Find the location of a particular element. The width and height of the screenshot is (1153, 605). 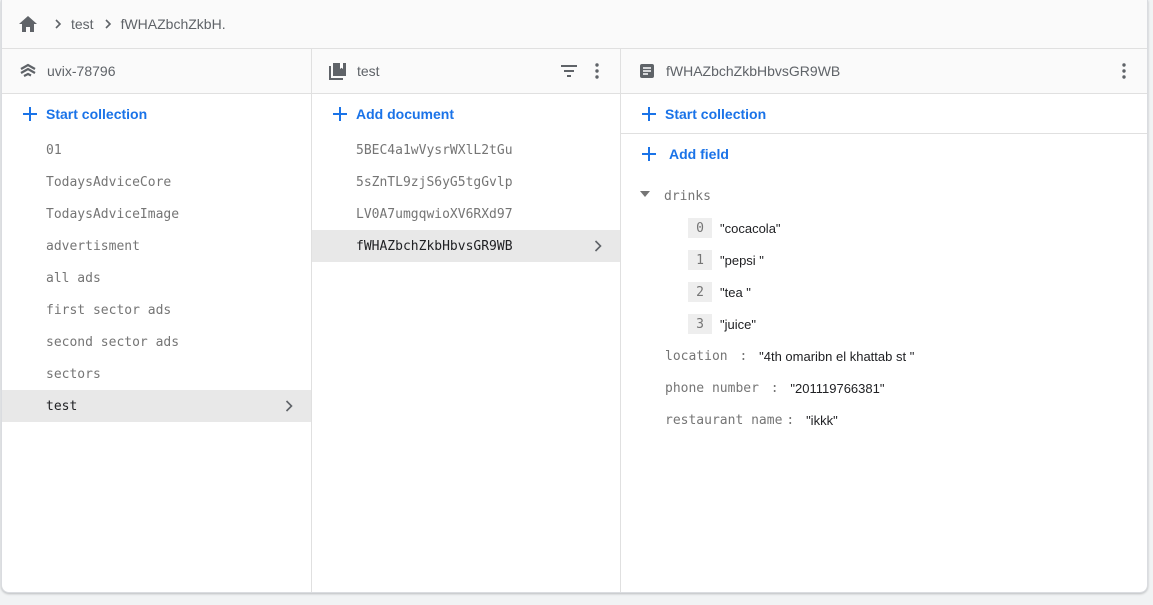

array-item-row: 2 "tea " is located at coordinates (884, 292).